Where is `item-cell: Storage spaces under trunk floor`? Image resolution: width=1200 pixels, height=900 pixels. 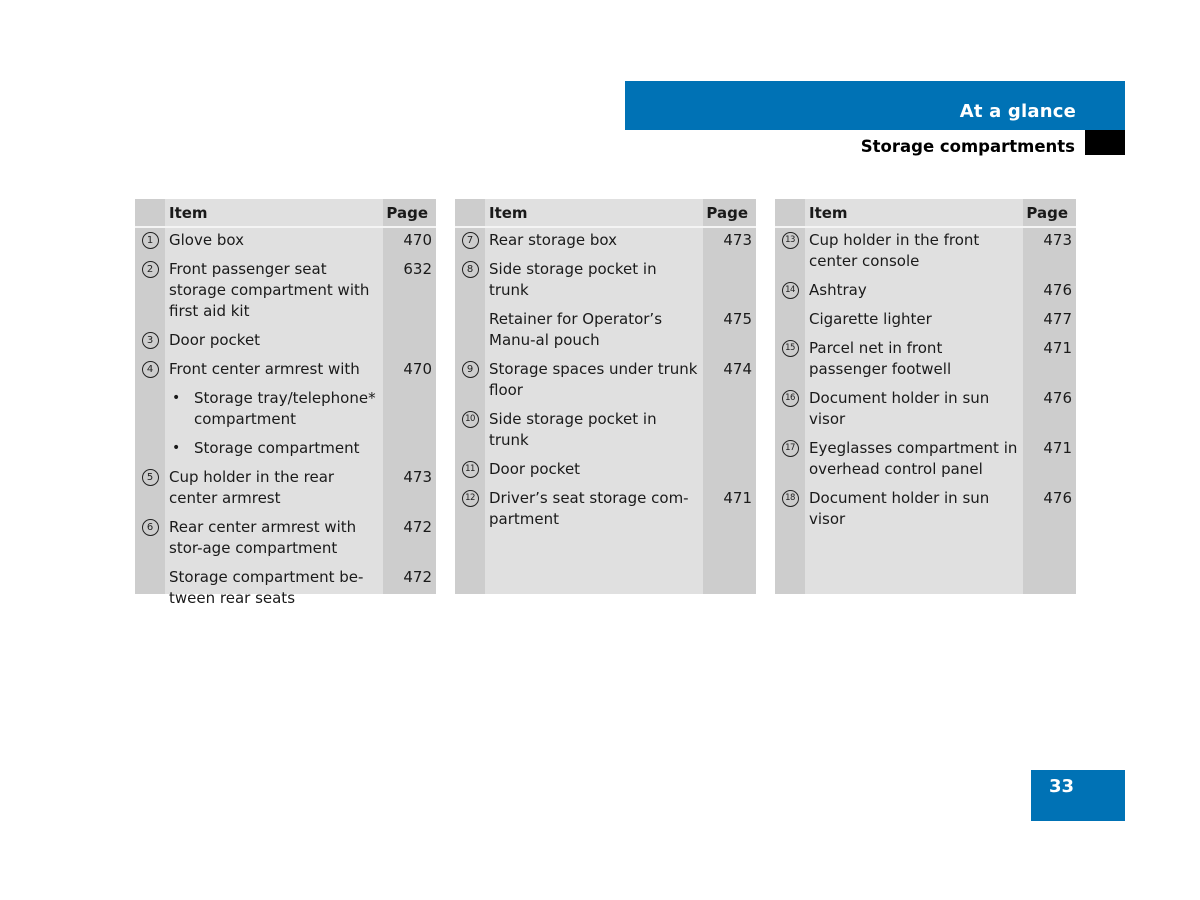 item-cell: Storage spaces under trunk floor is located at coordinates (593, 379).